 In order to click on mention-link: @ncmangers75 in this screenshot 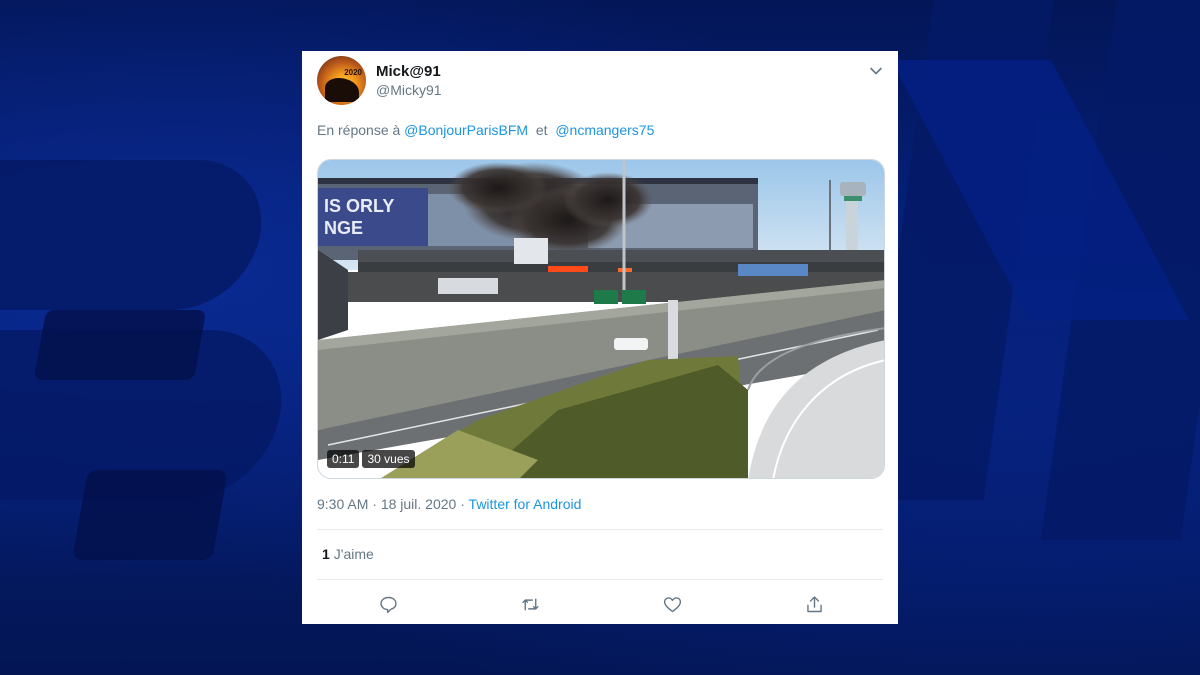, I will do `click(604, 130)`.